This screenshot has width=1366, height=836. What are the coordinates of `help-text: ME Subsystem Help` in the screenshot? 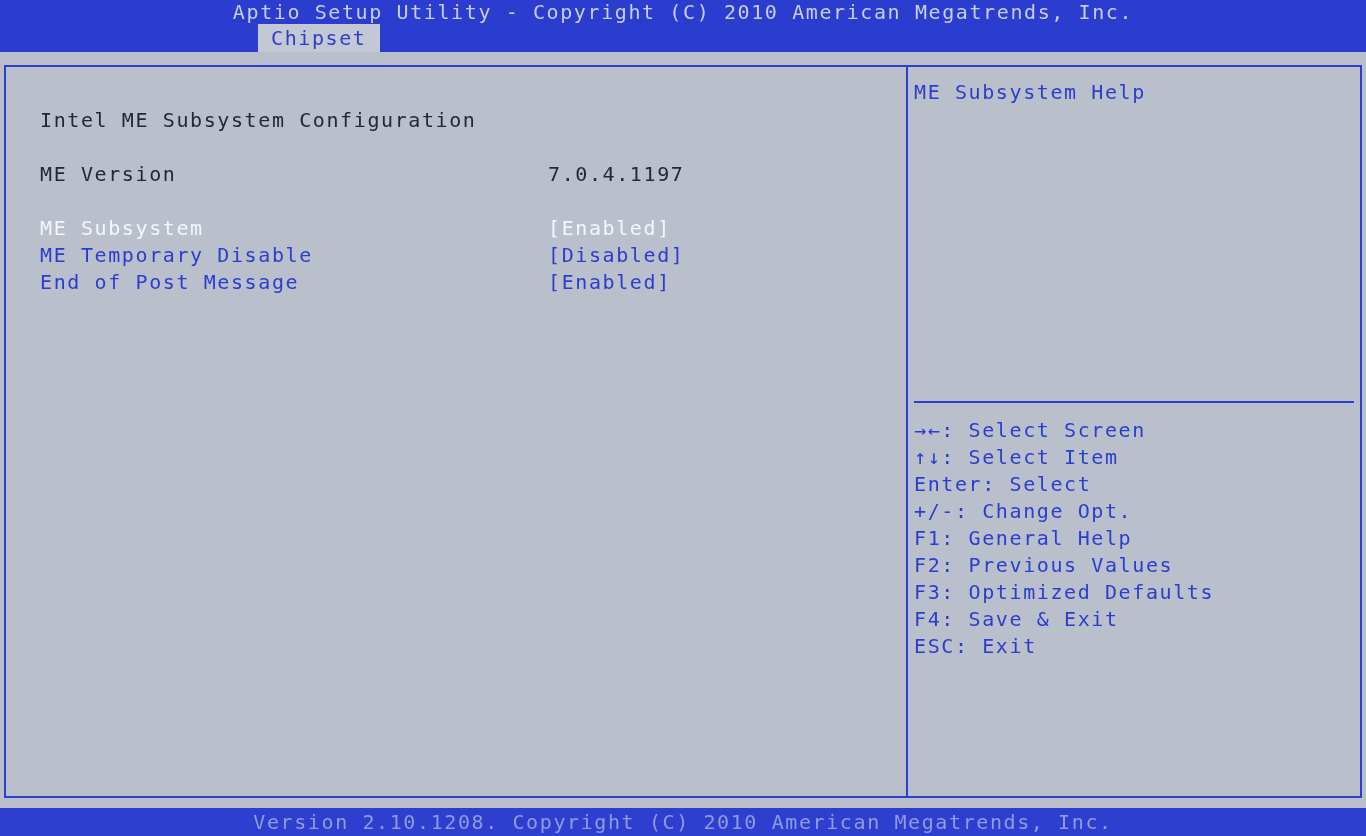 It's located at (1030, 92).